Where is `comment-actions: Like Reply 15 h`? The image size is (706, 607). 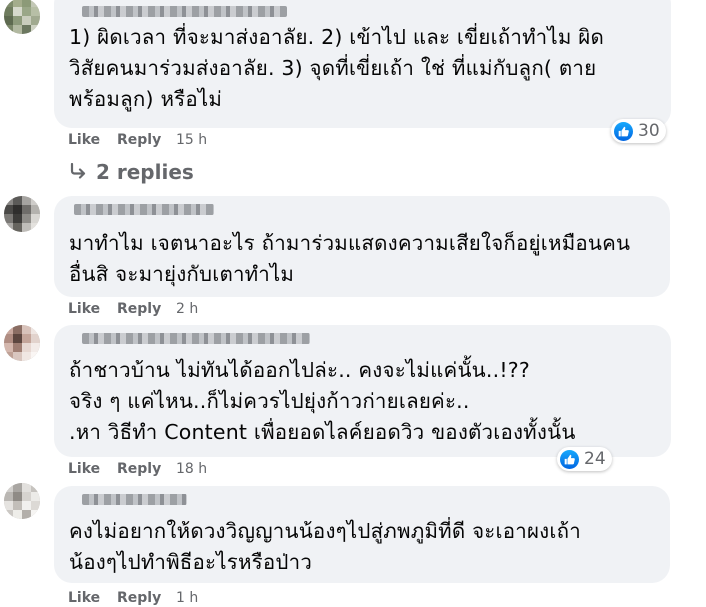
comment-actions: Like Reply 15 h is located at coordinates (137, 140).